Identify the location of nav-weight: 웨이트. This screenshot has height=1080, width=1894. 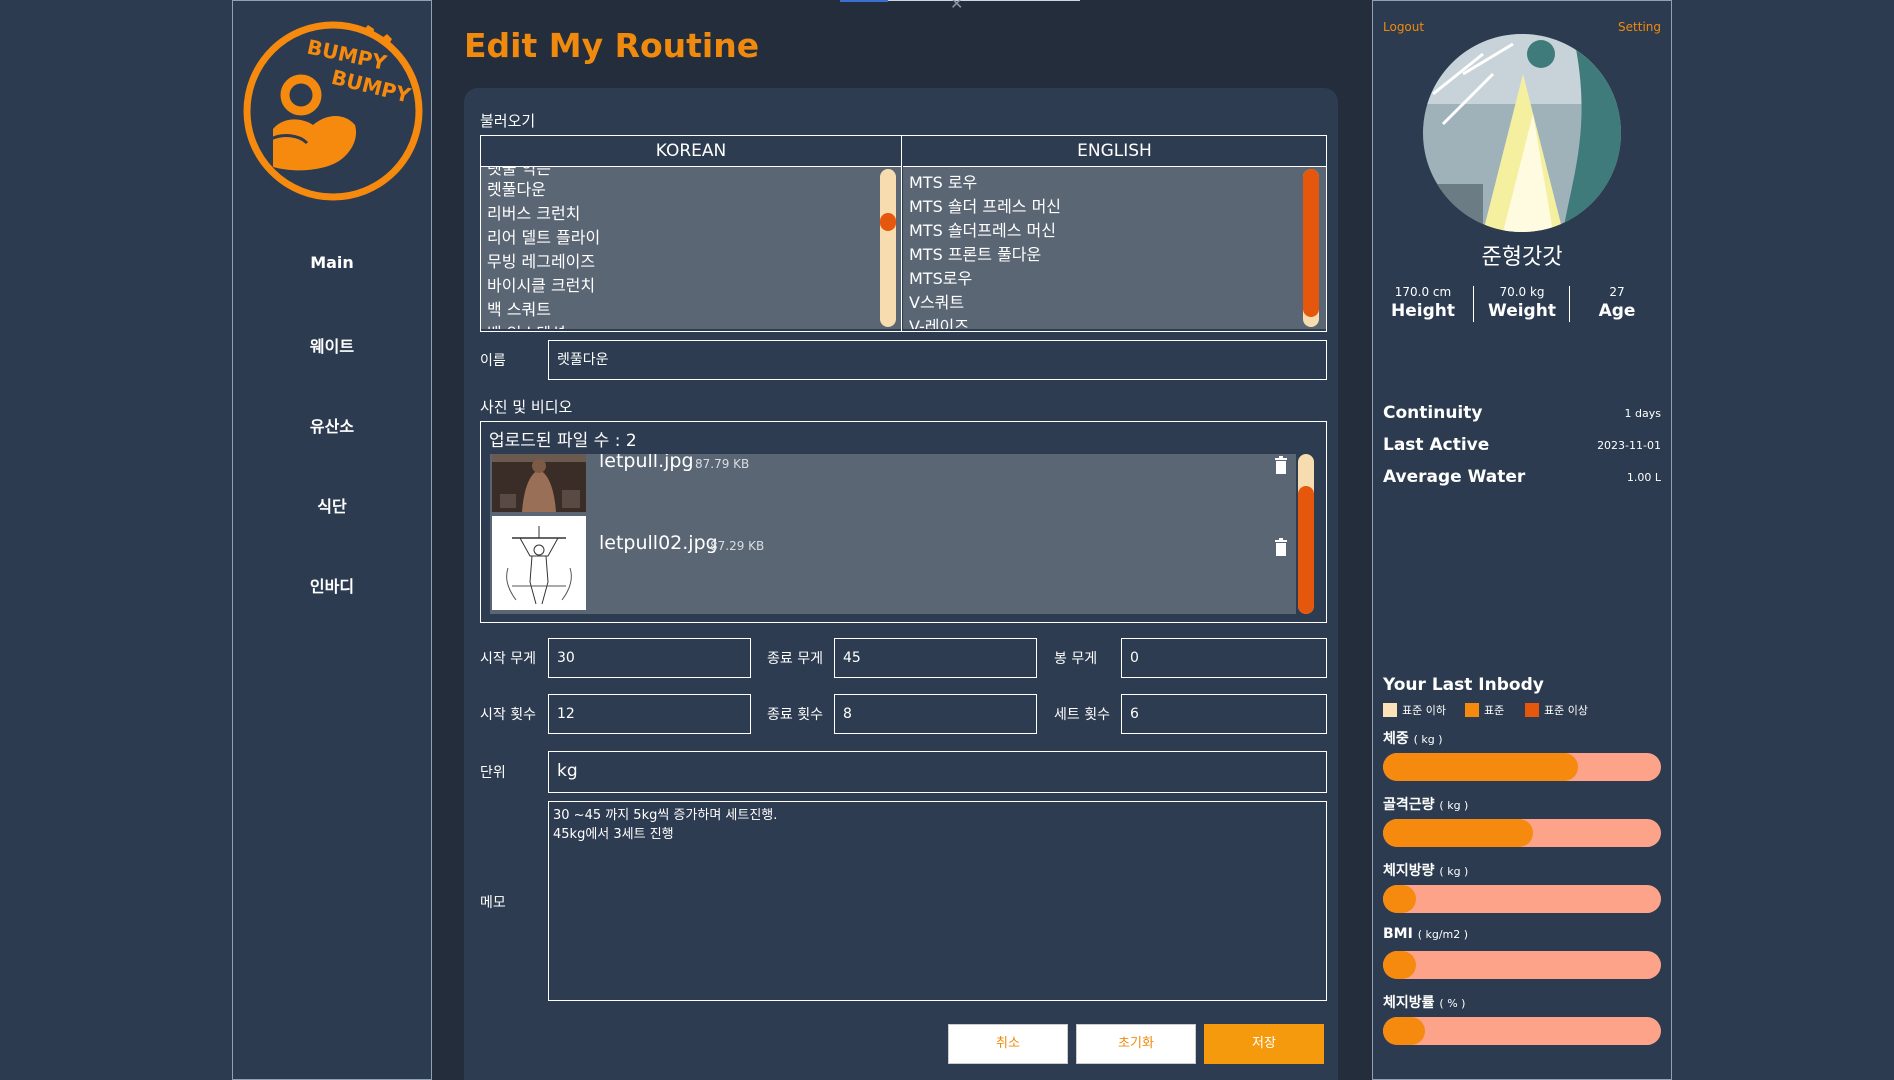
(332, 345).